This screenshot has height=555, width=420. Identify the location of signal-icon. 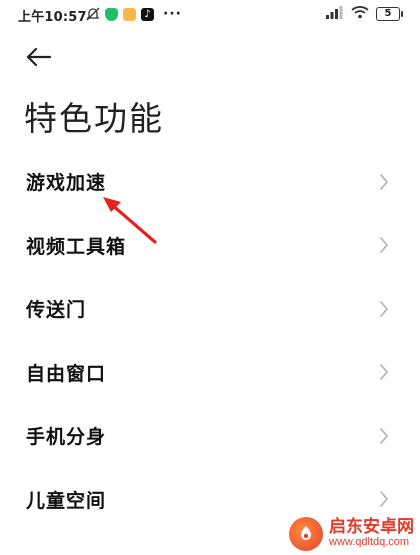
(335, 14).